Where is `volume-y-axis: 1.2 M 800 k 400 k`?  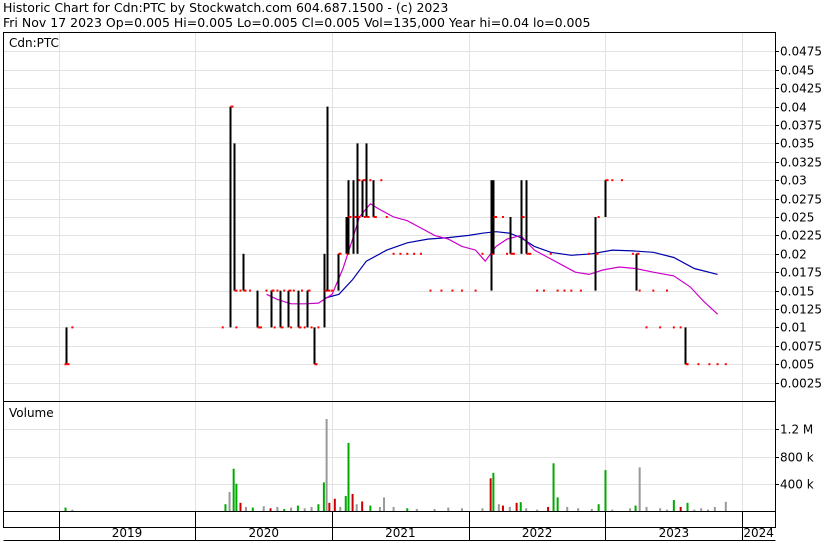 volume-y-axis: 1.2 M 800 k 400 k is located at coordinates (794, 457).